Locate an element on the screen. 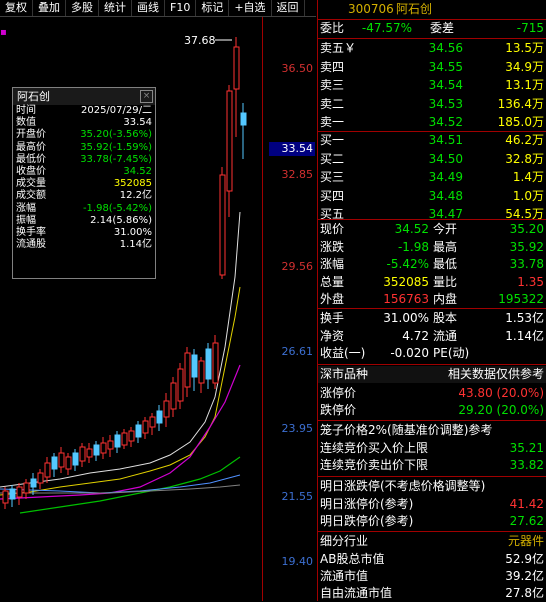 This screenshot has height=602, width=546. toolbar-button-5: F10 is located at coordinates (181, 8).